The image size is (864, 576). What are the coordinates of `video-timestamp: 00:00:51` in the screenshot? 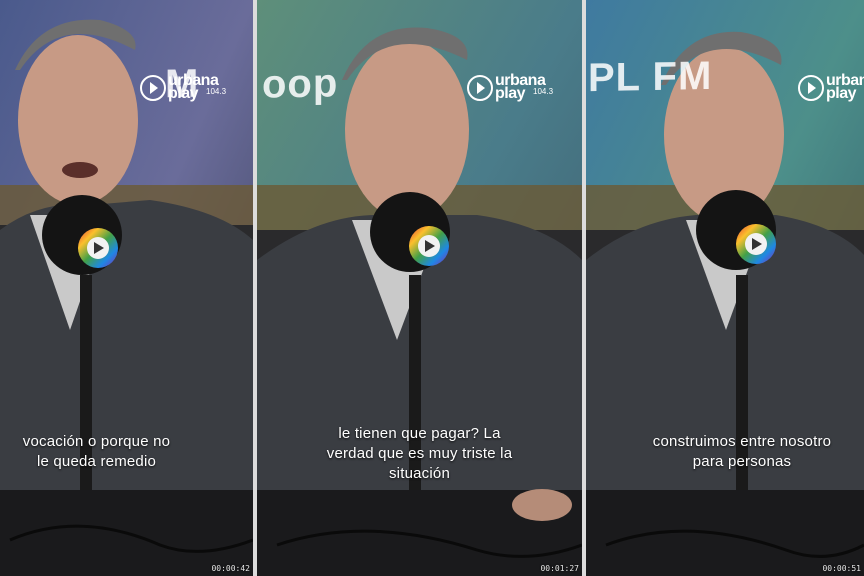 It's located at (841, 568).